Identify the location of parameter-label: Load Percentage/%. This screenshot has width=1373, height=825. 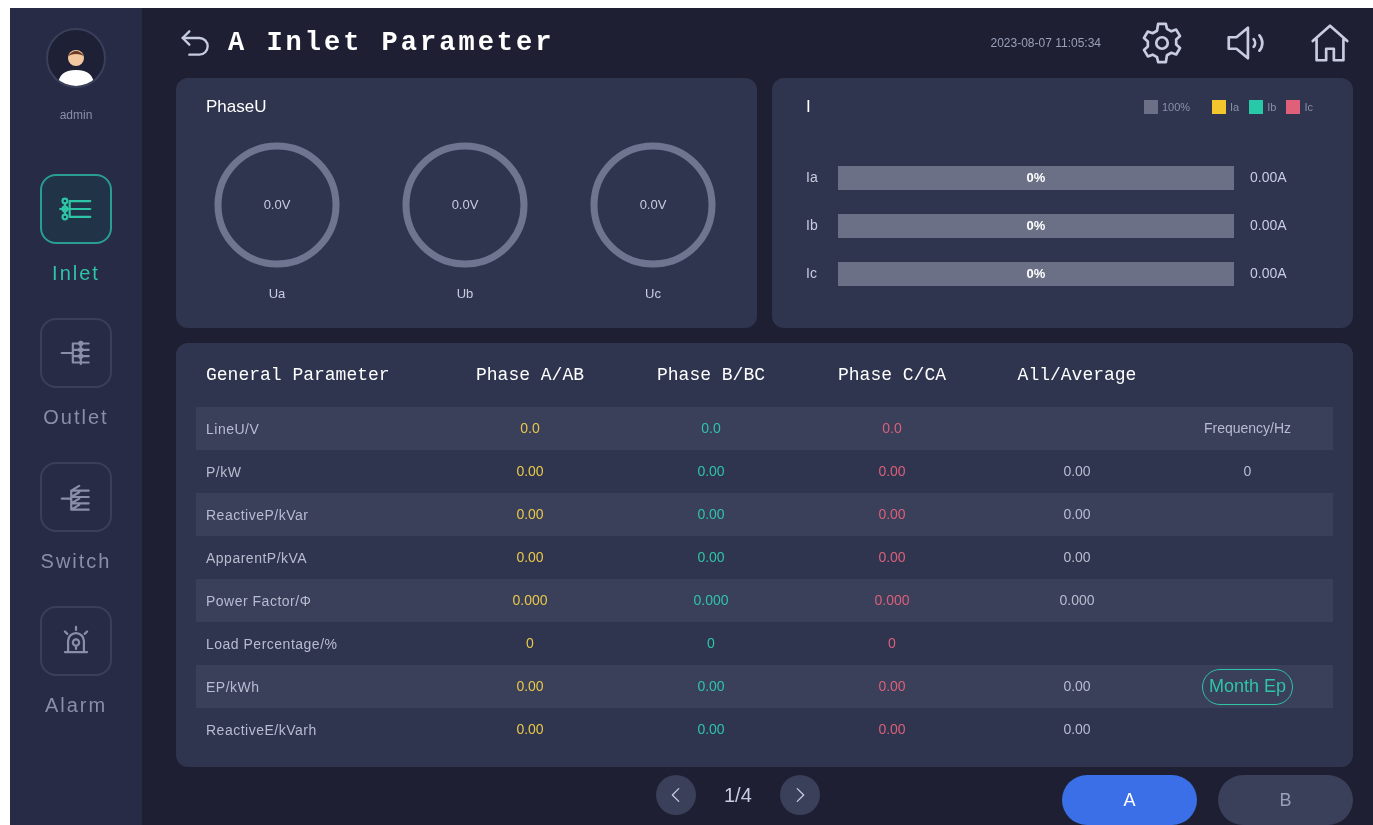
(272, 643).